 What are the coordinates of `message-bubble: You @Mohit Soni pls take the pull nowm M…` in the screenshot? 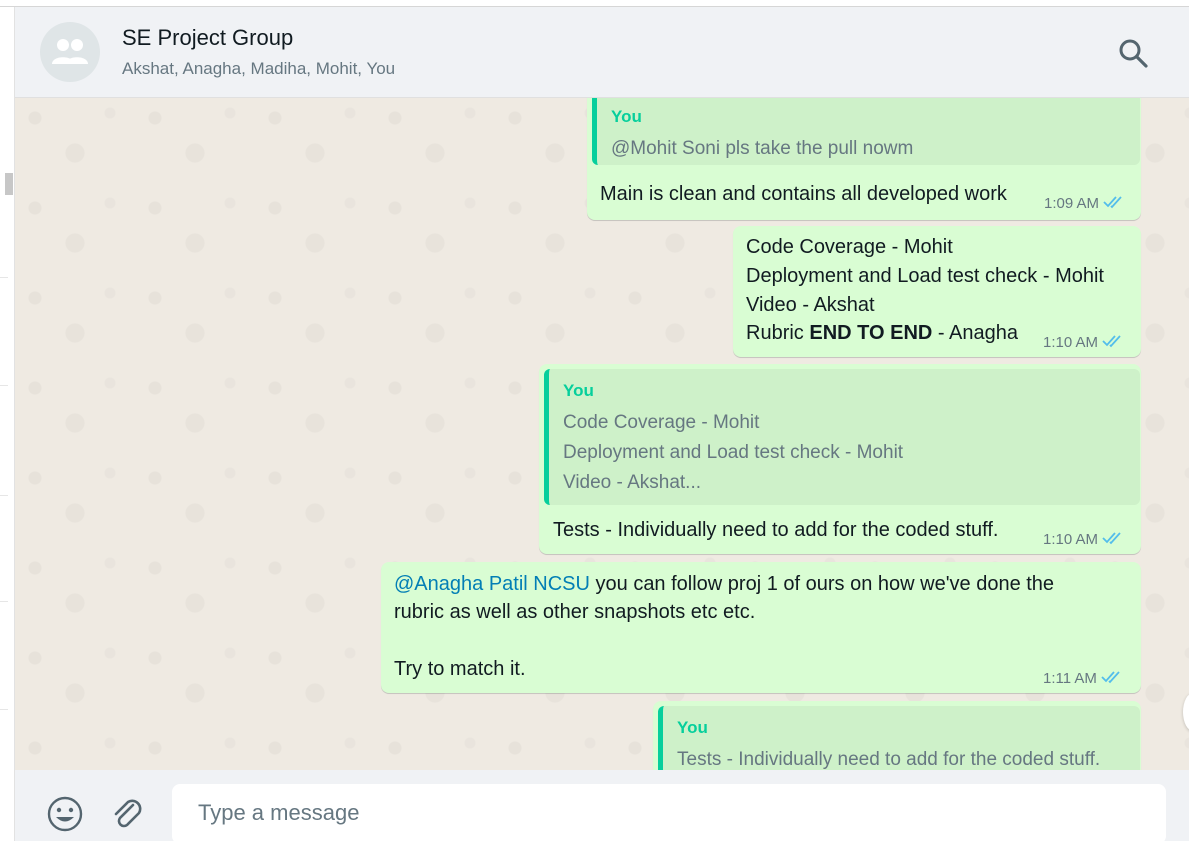 It's located at (864, 159).